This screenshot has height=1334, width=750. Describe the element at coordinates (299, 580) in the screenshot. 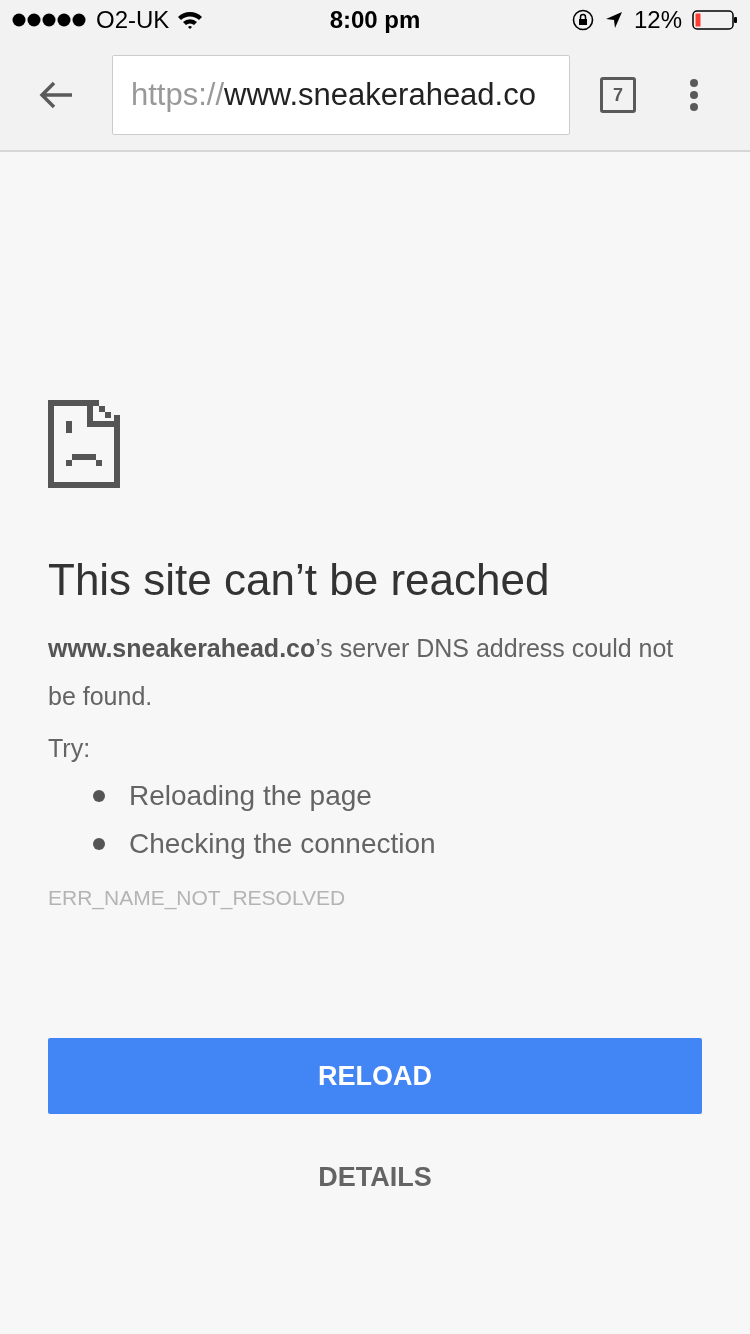

I see `error-title: This site can’t be reached` at that location.